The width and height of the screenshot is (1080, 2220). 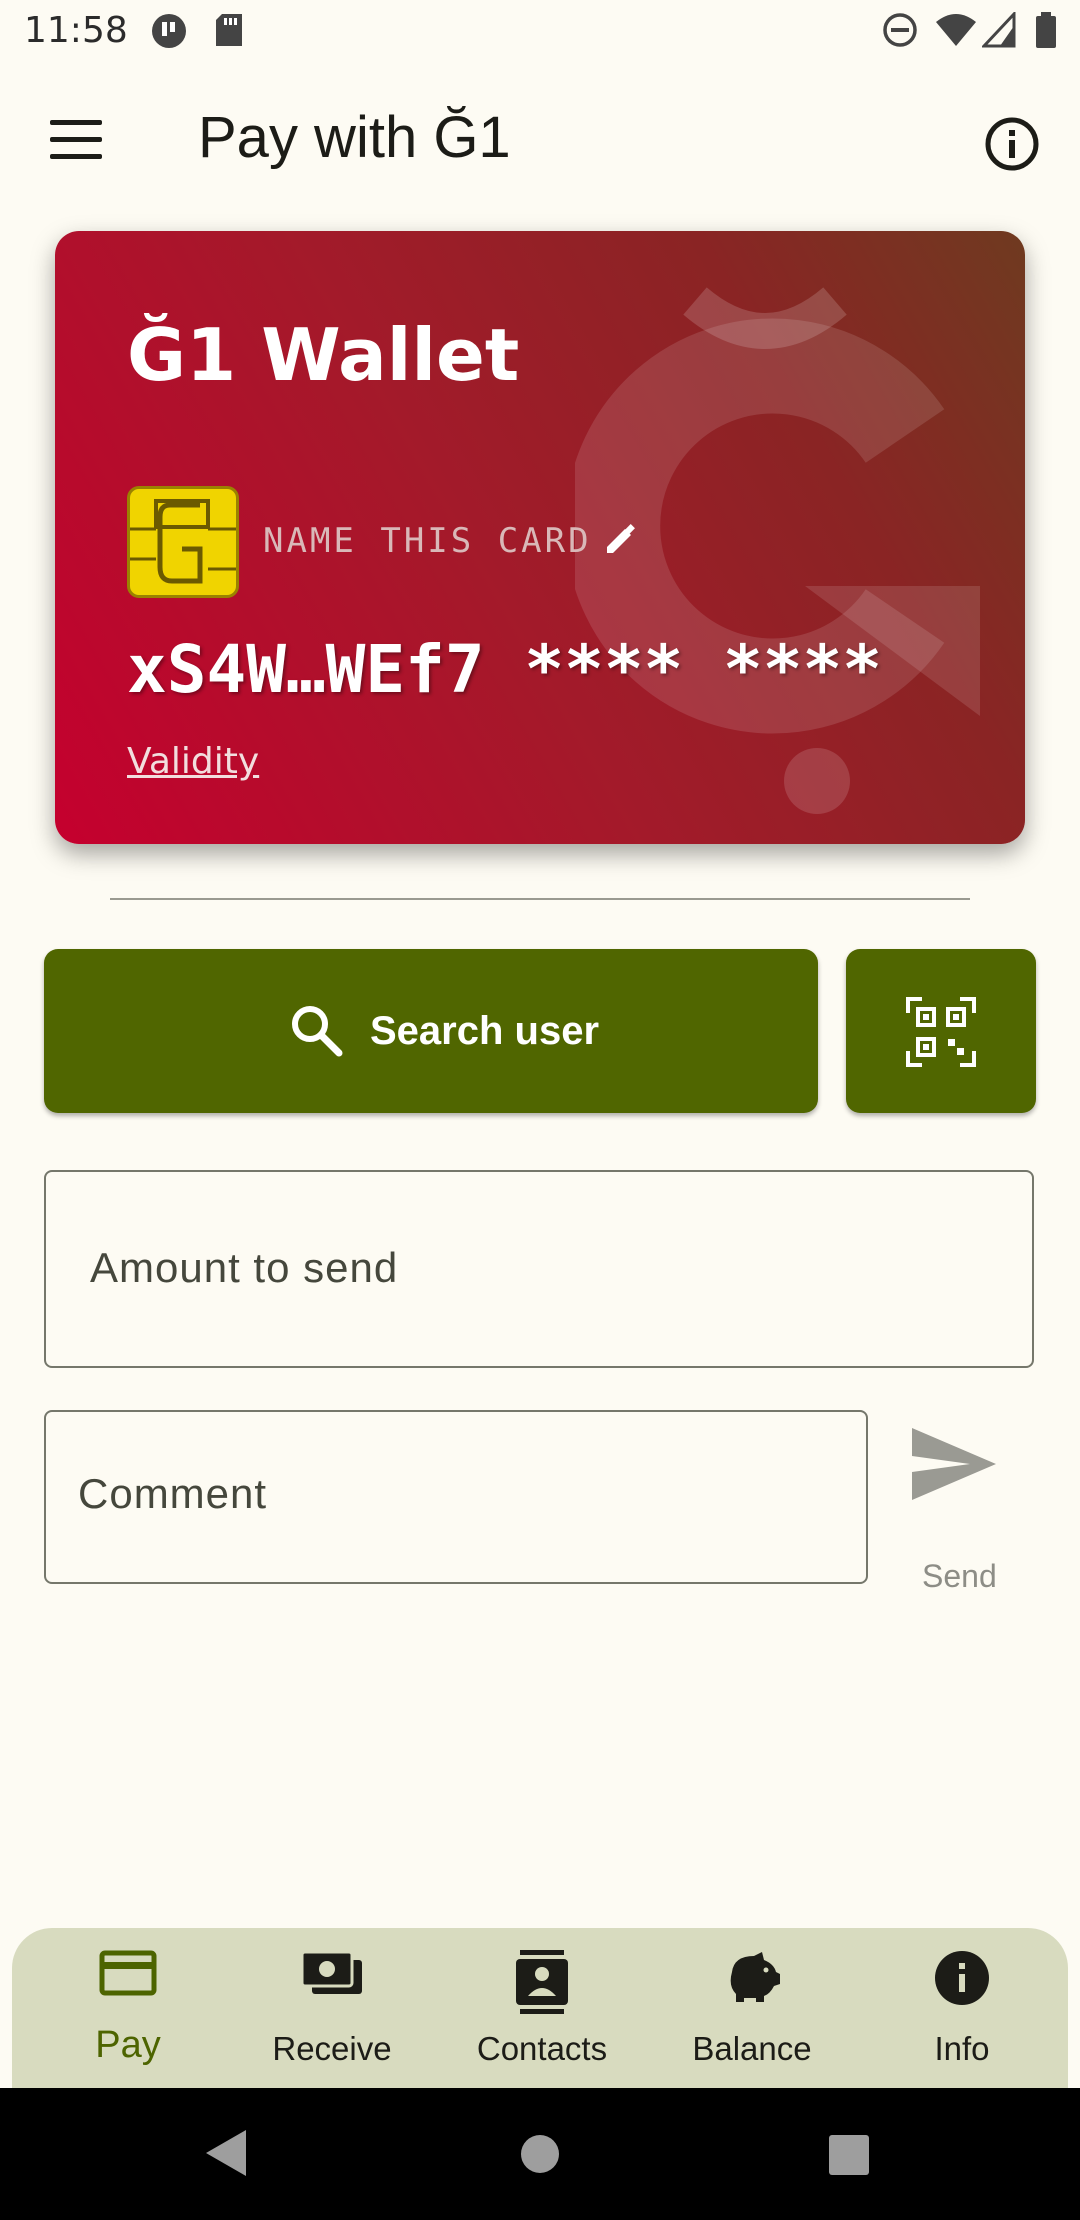 What do you see at coordinates (959, 1576) in the screenshot?
I see `send-label: Send` at bounding box center [959, 1576].